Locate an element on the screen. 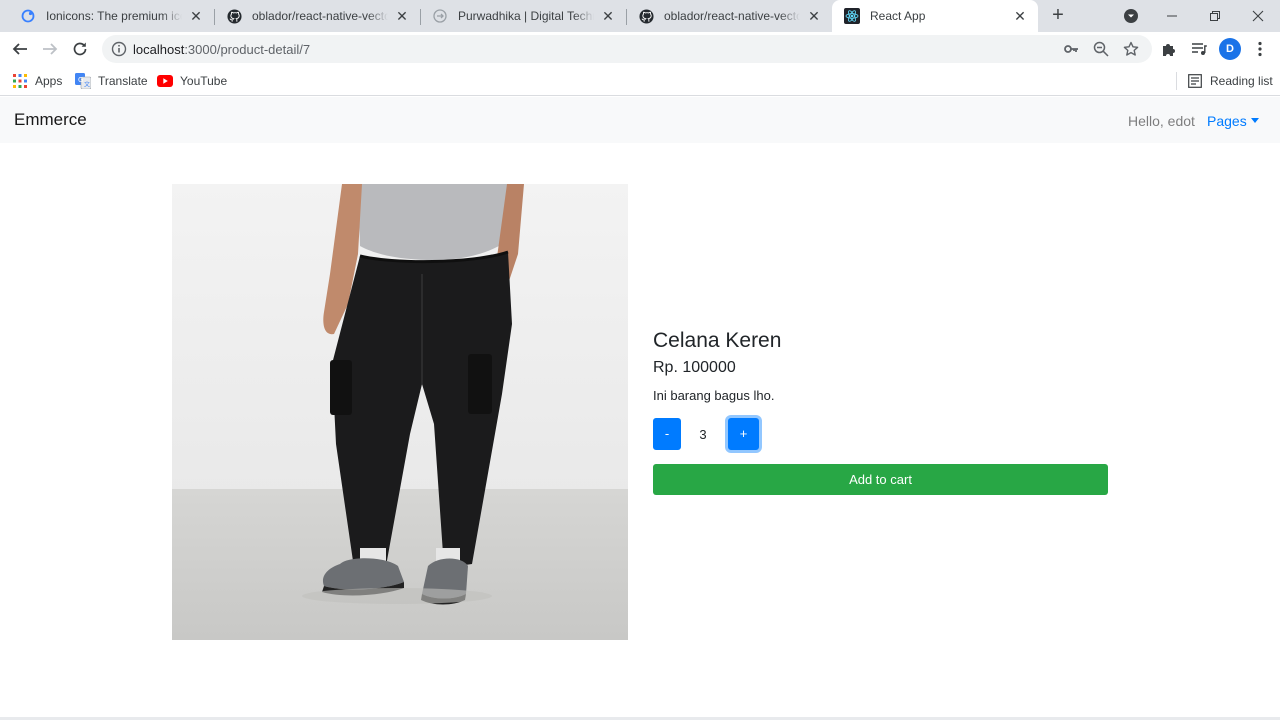 Image resolution: width=1280 pixels, height=720 pixels. site-info-icon is located at coordinates (119, 49).